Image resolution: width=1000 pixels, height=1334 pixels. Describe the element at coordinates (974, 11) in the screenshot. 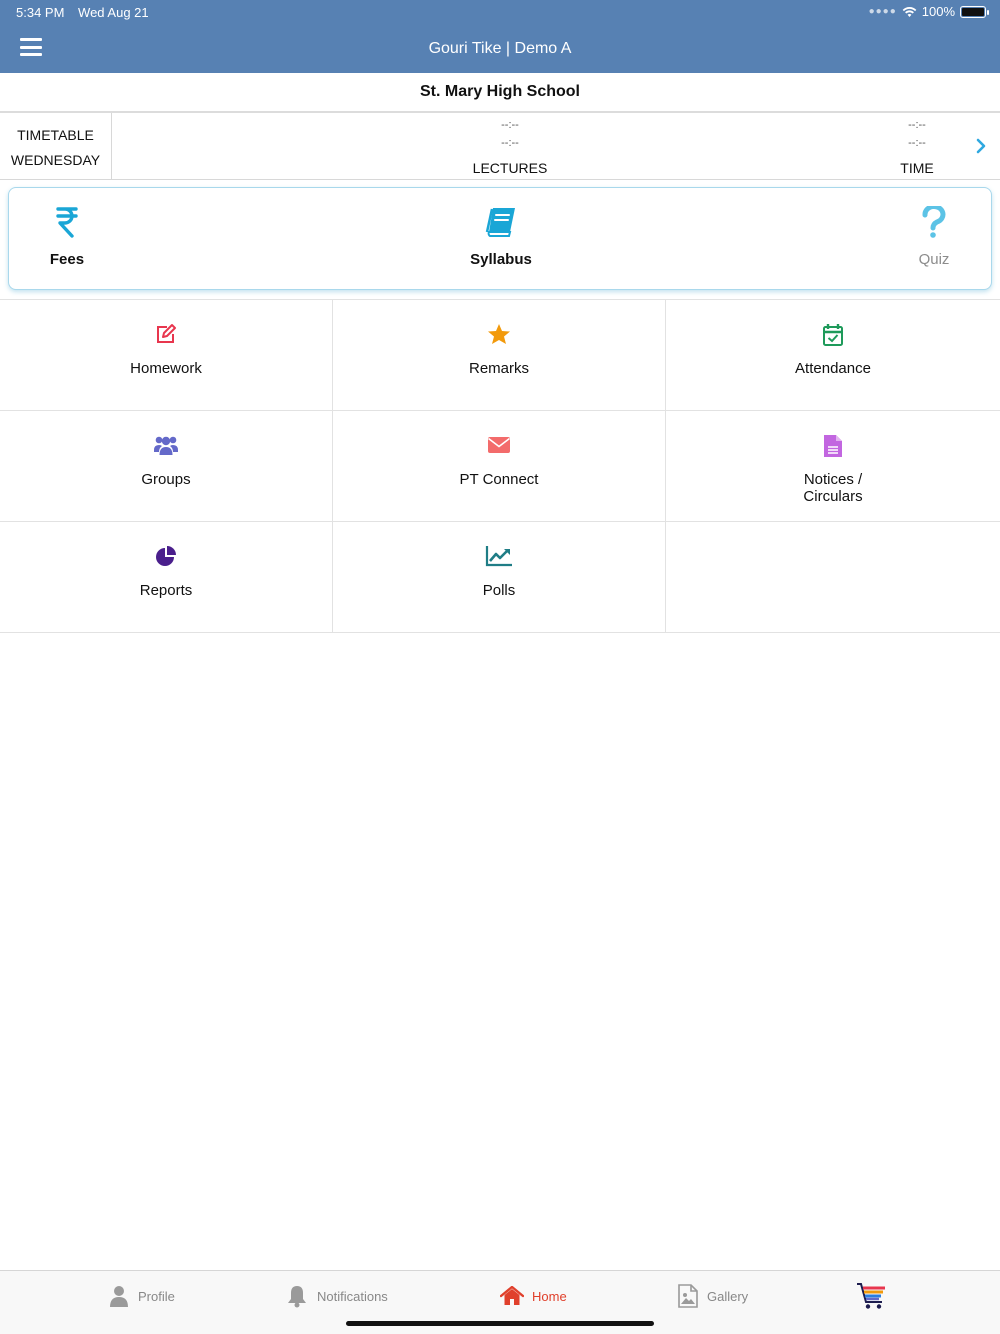

I see `battery-icon` at that location.